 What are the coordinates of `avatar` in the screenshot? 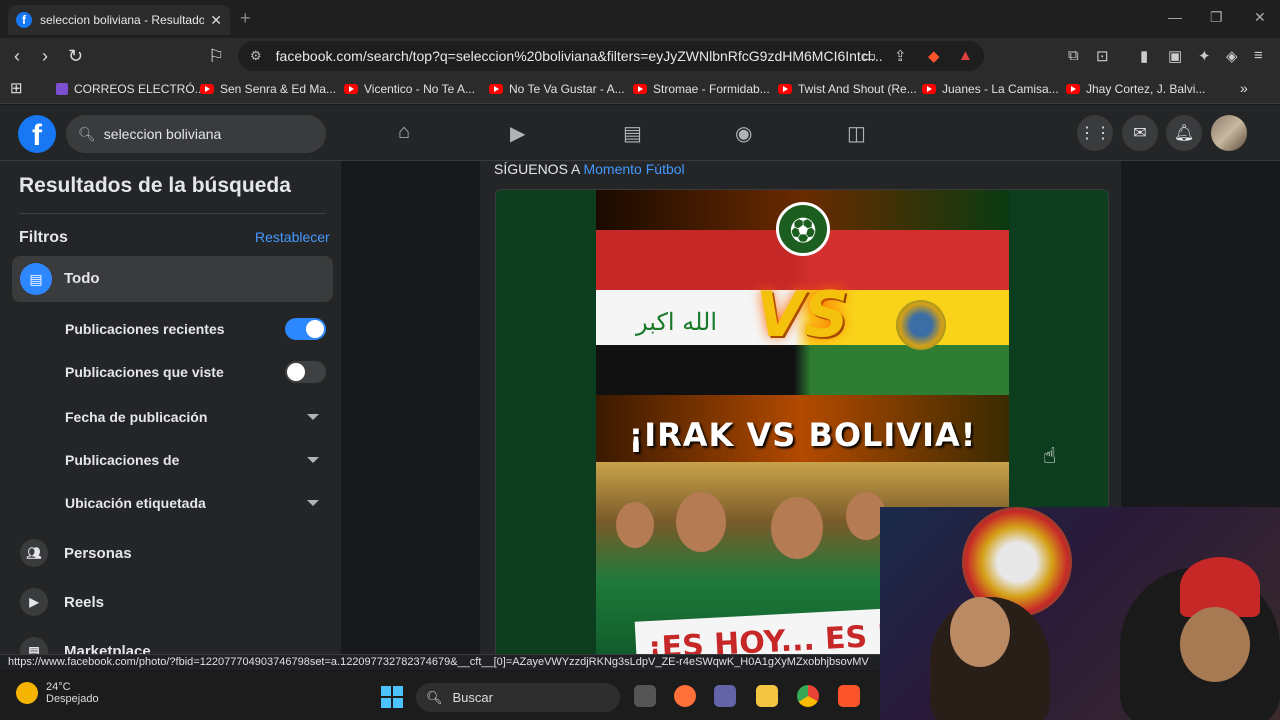 It's located at (1229, 133).